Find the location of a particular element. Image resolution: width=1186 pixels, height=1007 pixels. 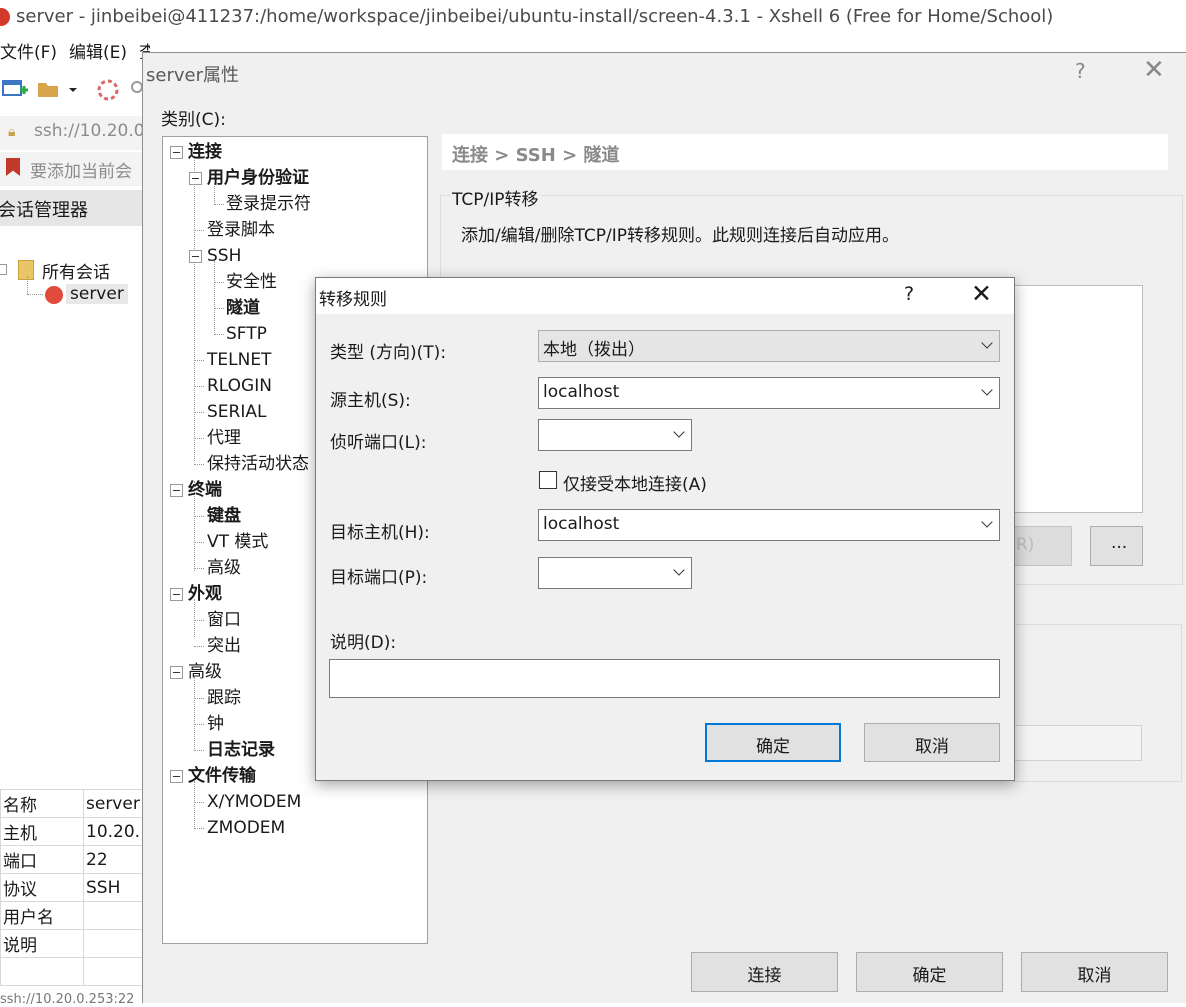

tree-highlight: 突出 is located at coordinates (224, 646).